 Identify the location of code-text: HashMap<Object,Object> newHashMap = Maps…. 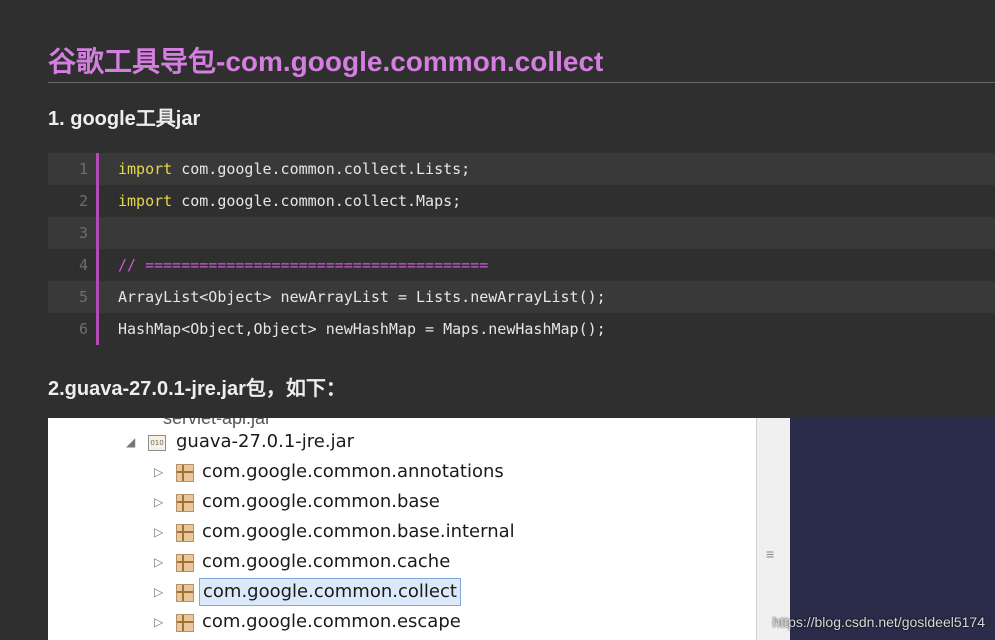
(362, 329).